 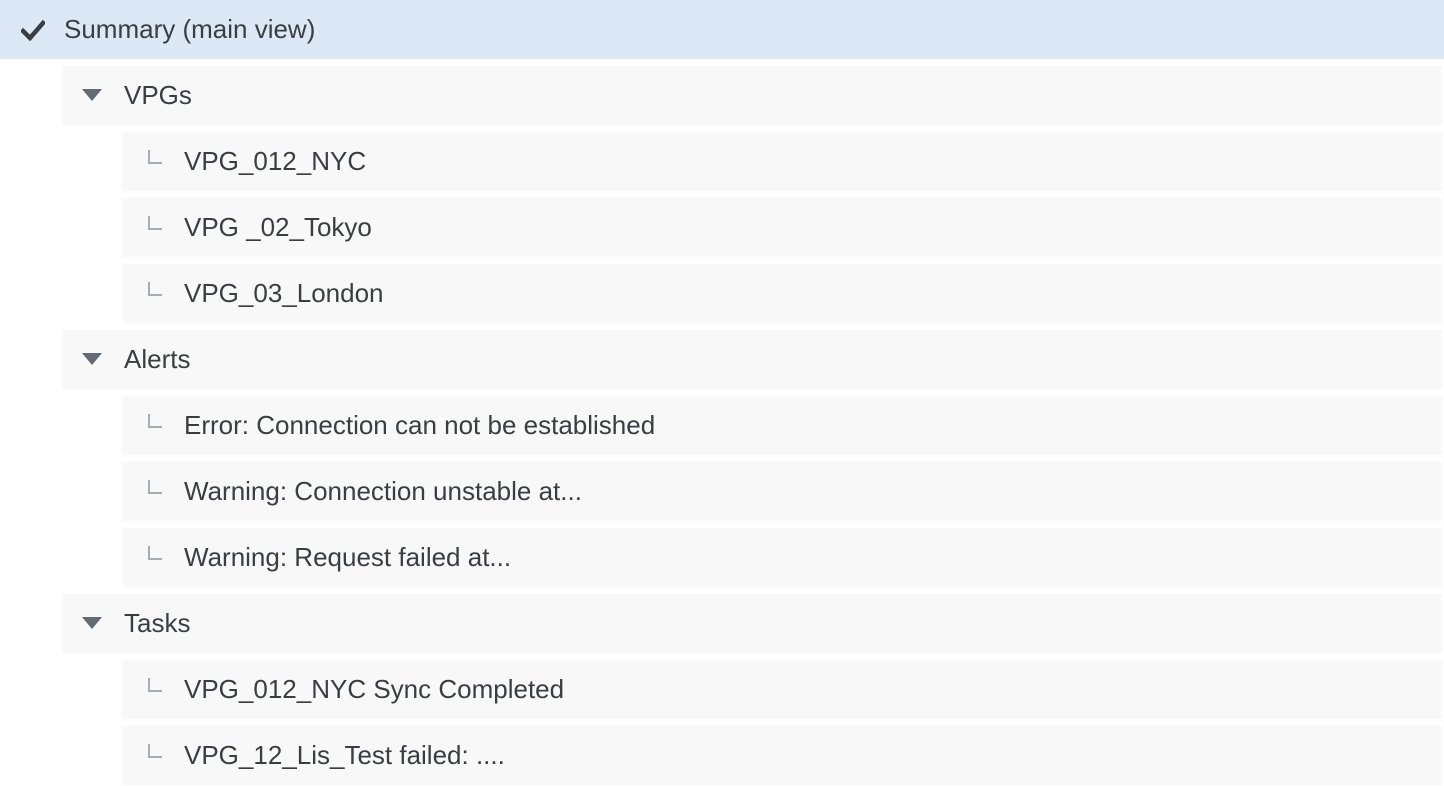 I want to click on tree-group-tasks: Tasks, so click(x=752, y=623).